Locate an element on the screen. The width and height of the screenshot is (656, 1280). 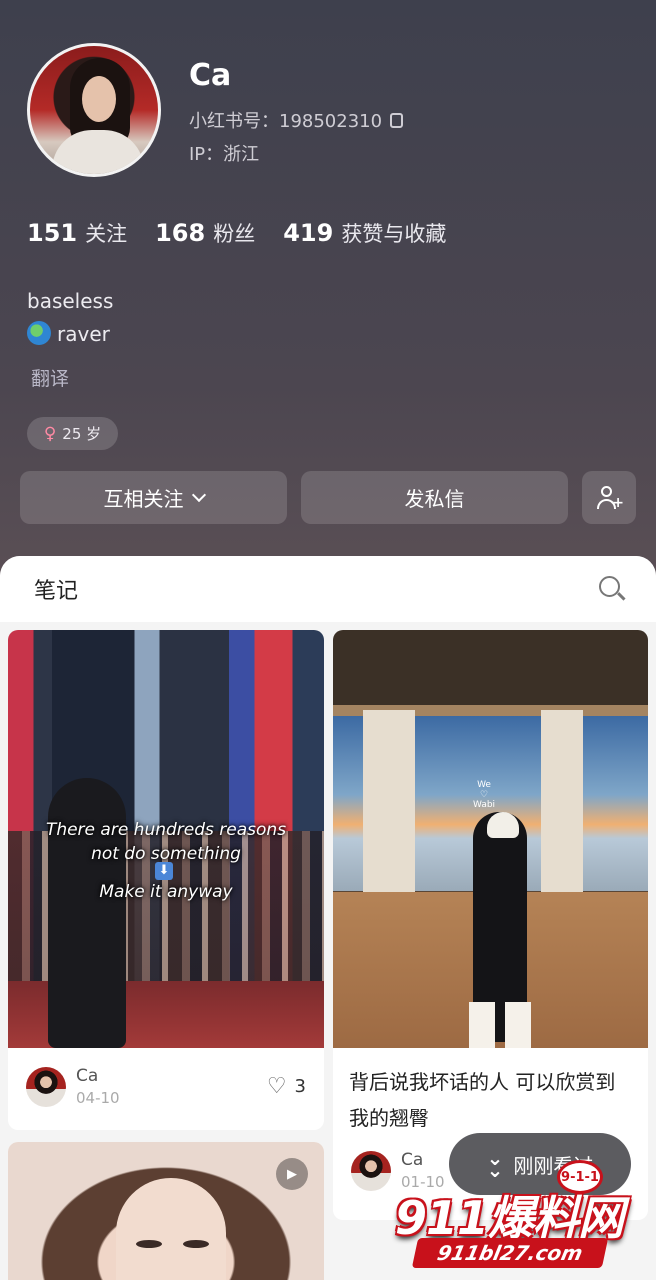
face-illustration is located at coordinates (171, 1229).